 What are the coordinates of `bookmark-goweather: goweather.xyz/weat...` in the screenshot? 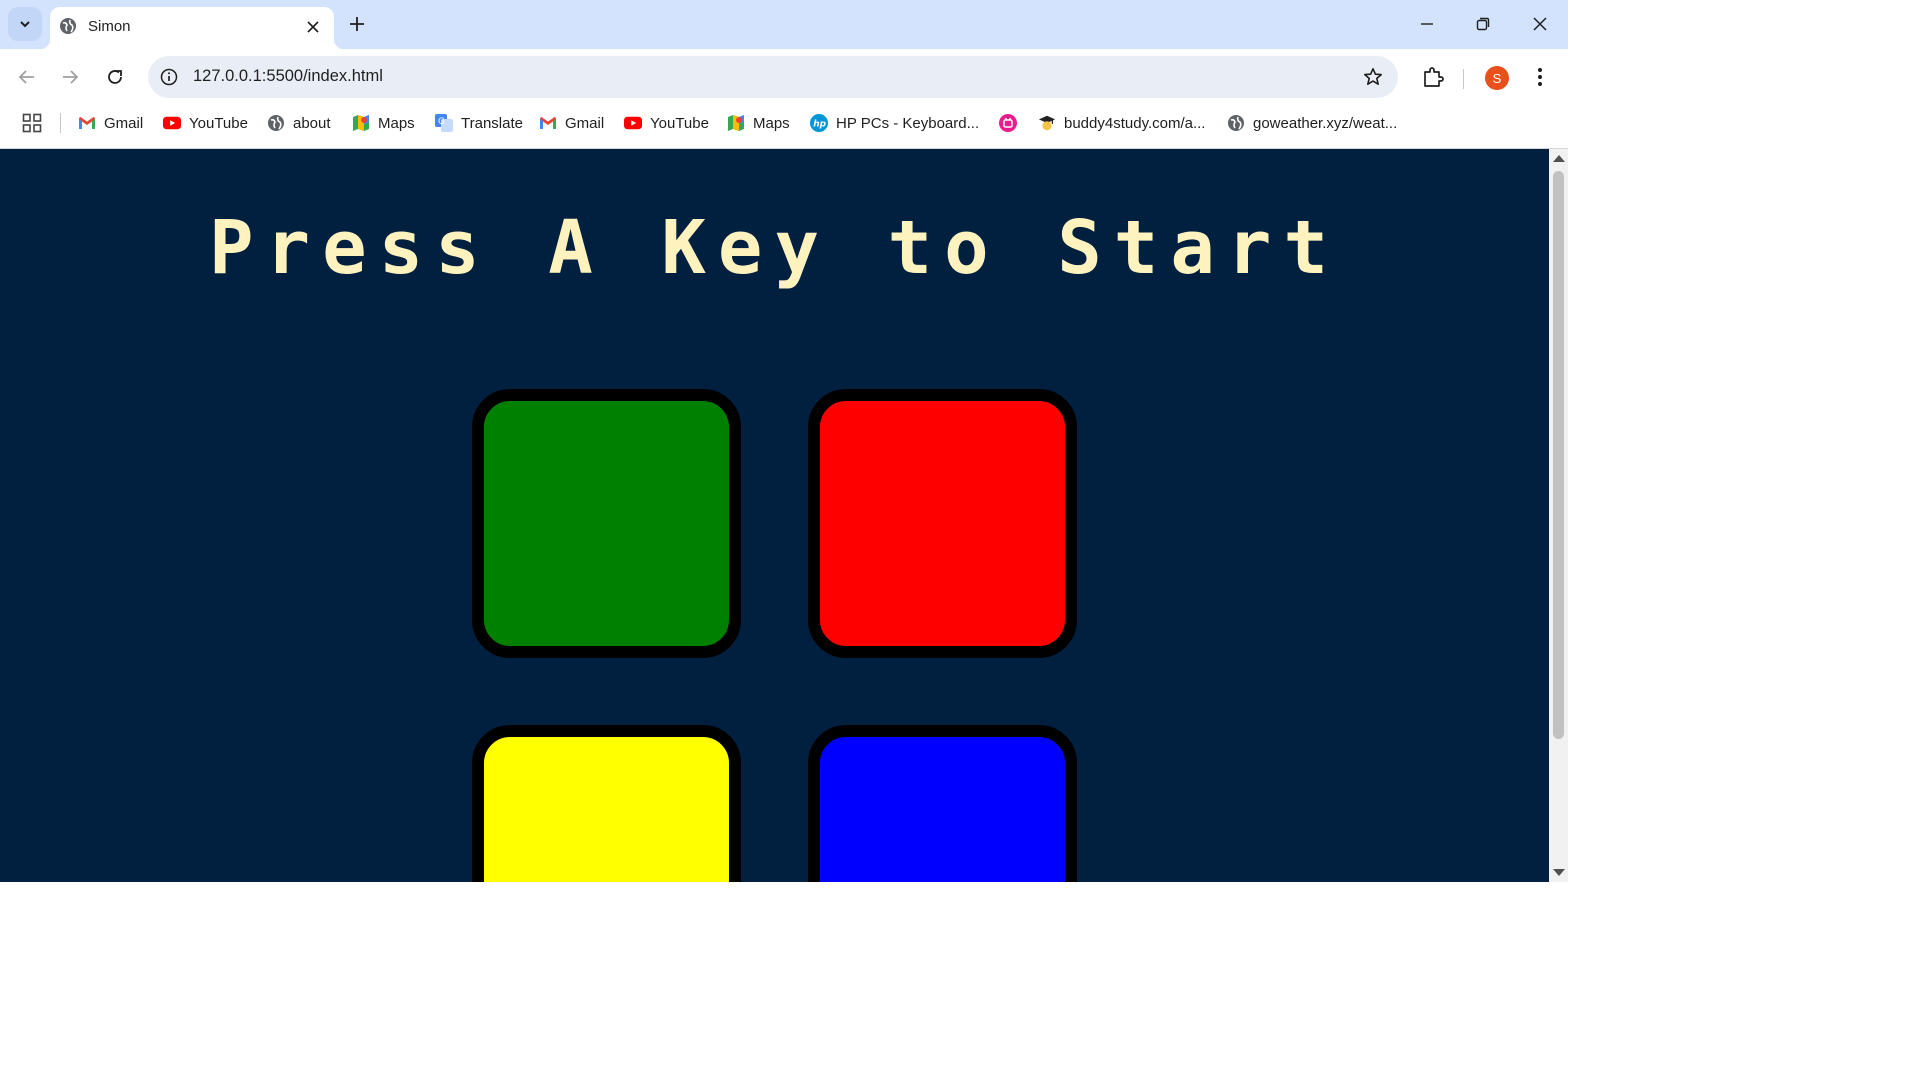 It's located at (1312, 123).